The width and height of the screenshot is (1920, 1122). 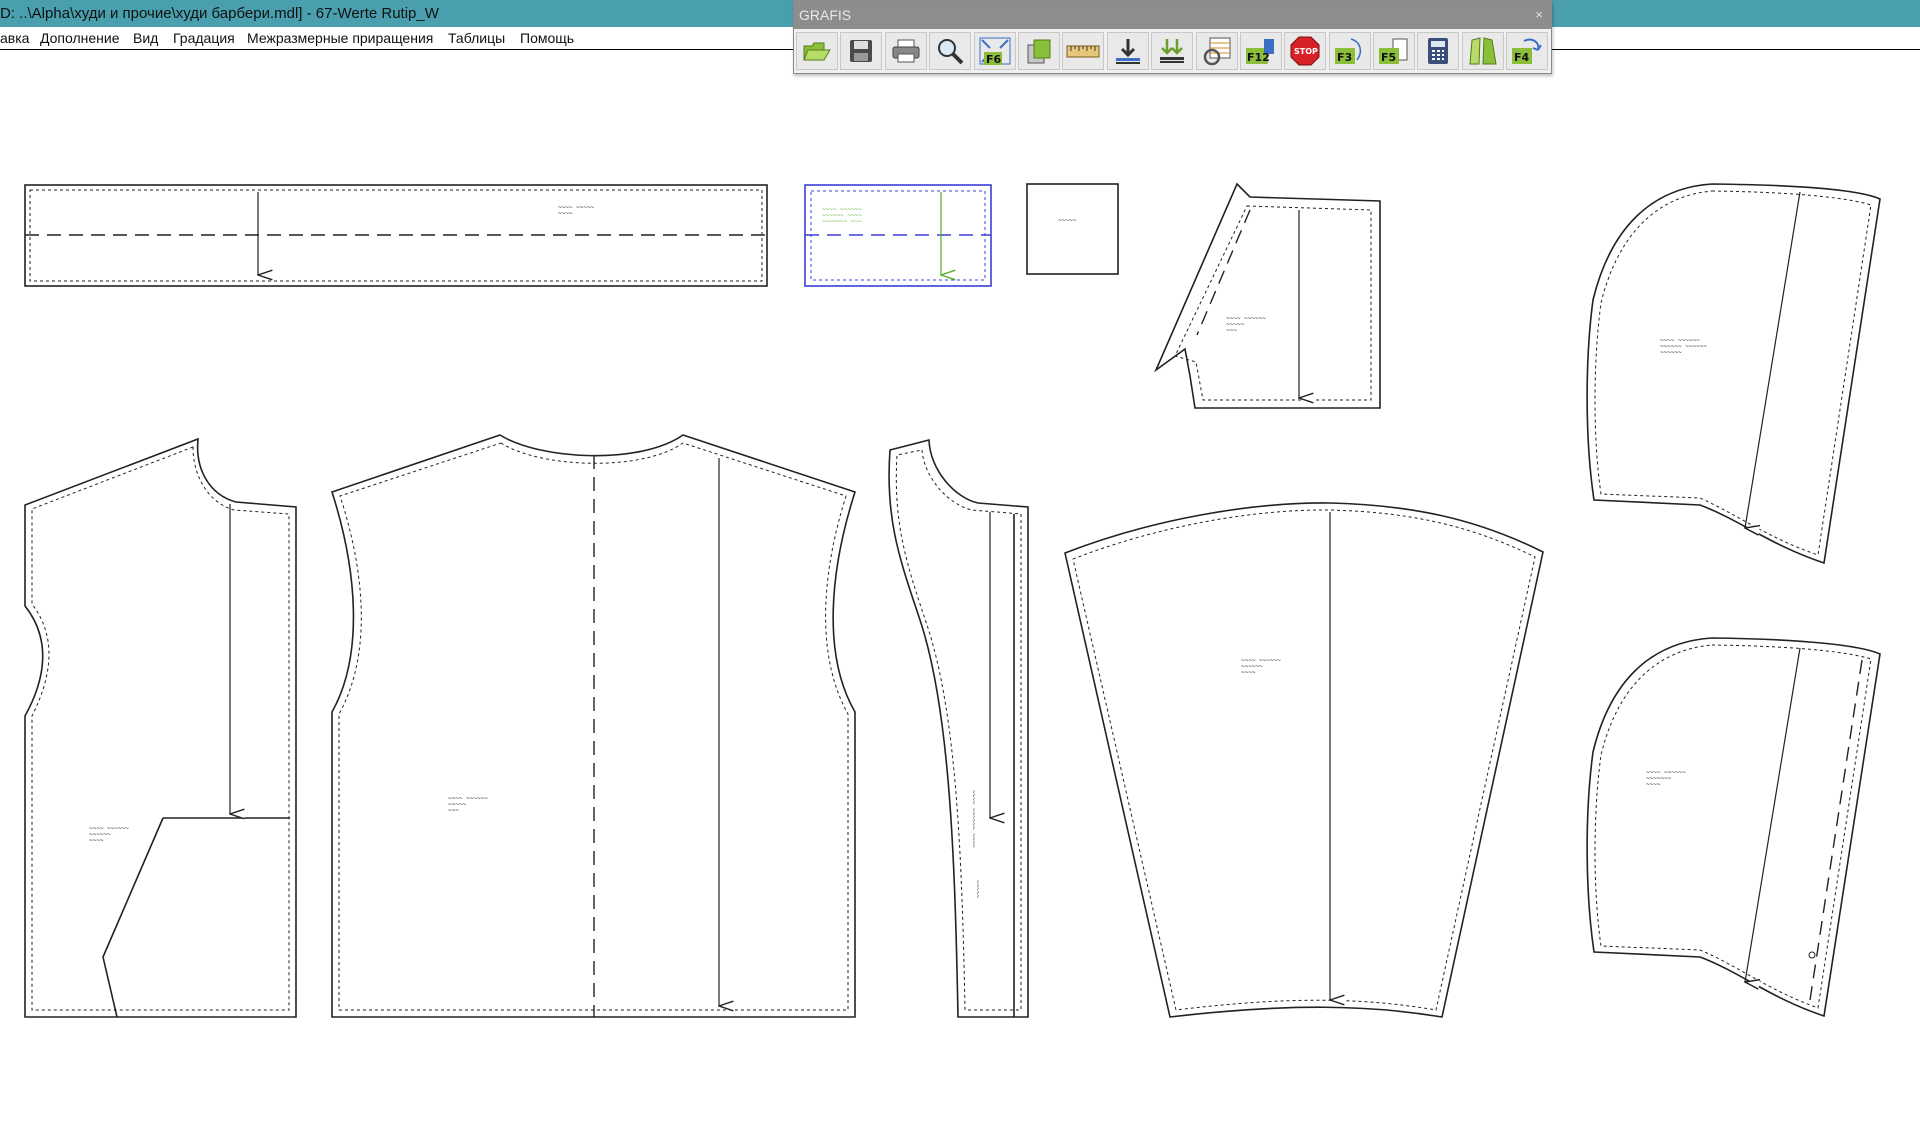 I want to click on close-icon: ×, so click(x=1539, y=15).